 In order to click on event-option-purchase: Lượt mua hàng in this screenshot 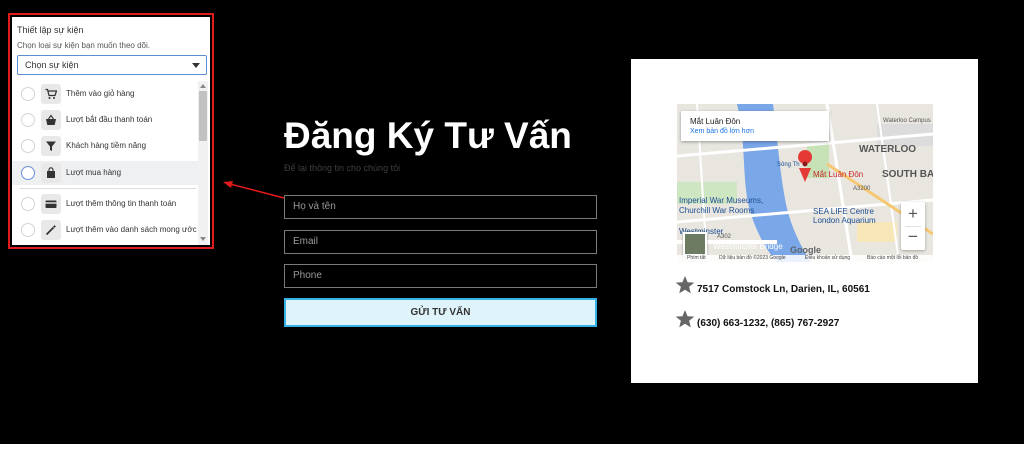, I will do `click(105, 173)`.